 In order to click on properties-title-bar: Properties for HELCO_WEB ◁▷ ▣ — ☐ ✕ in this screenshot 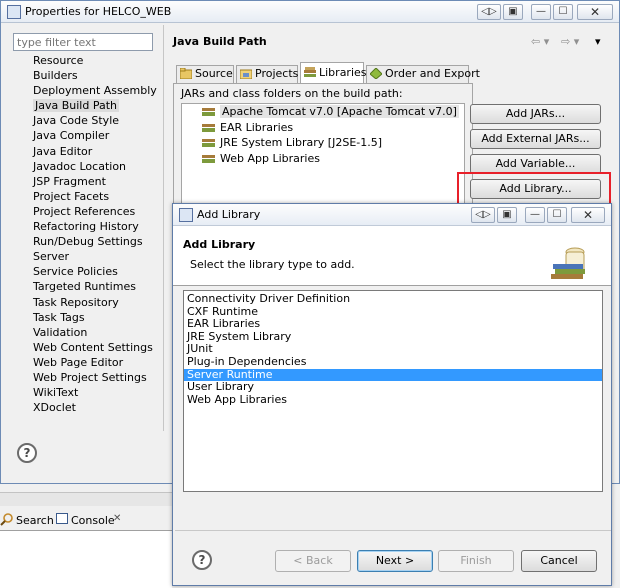, I will do `click(310, 12)`.